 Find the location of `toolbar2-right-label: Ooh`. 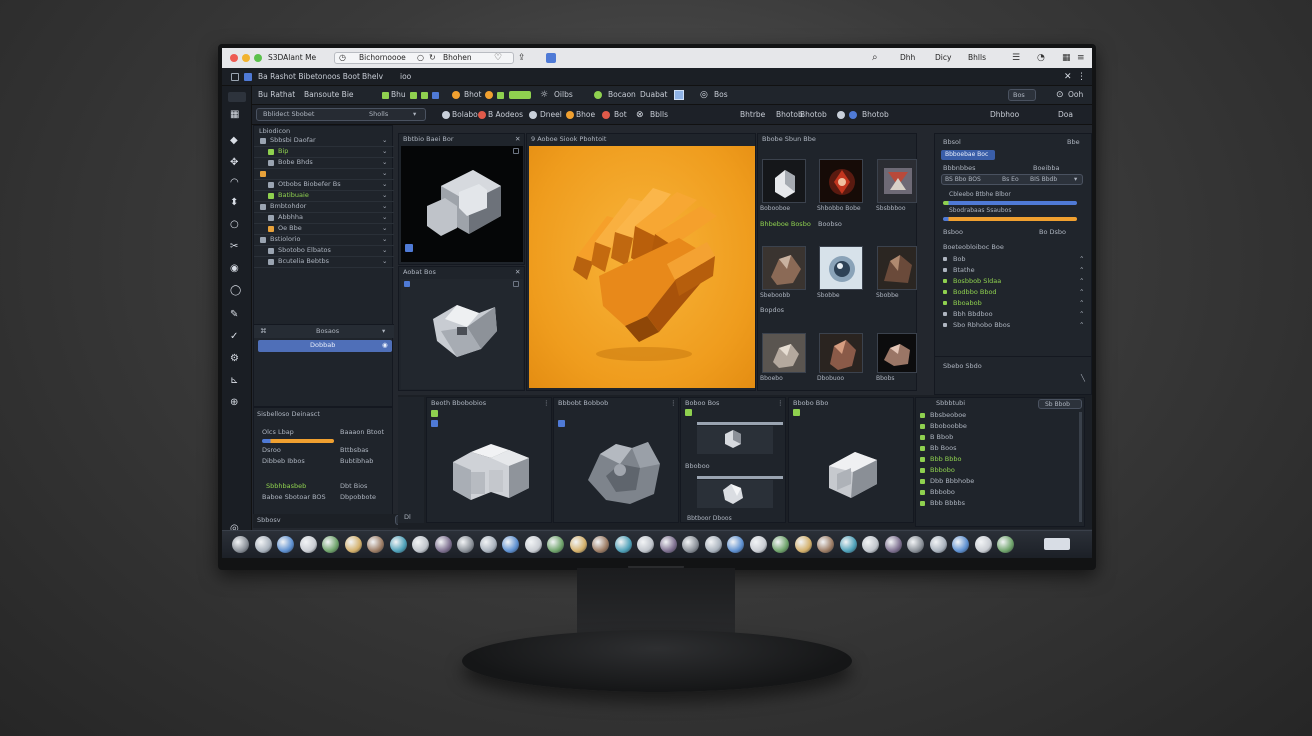

toolbar2-right-label: Ooh is located at coordinates (1075, 95).